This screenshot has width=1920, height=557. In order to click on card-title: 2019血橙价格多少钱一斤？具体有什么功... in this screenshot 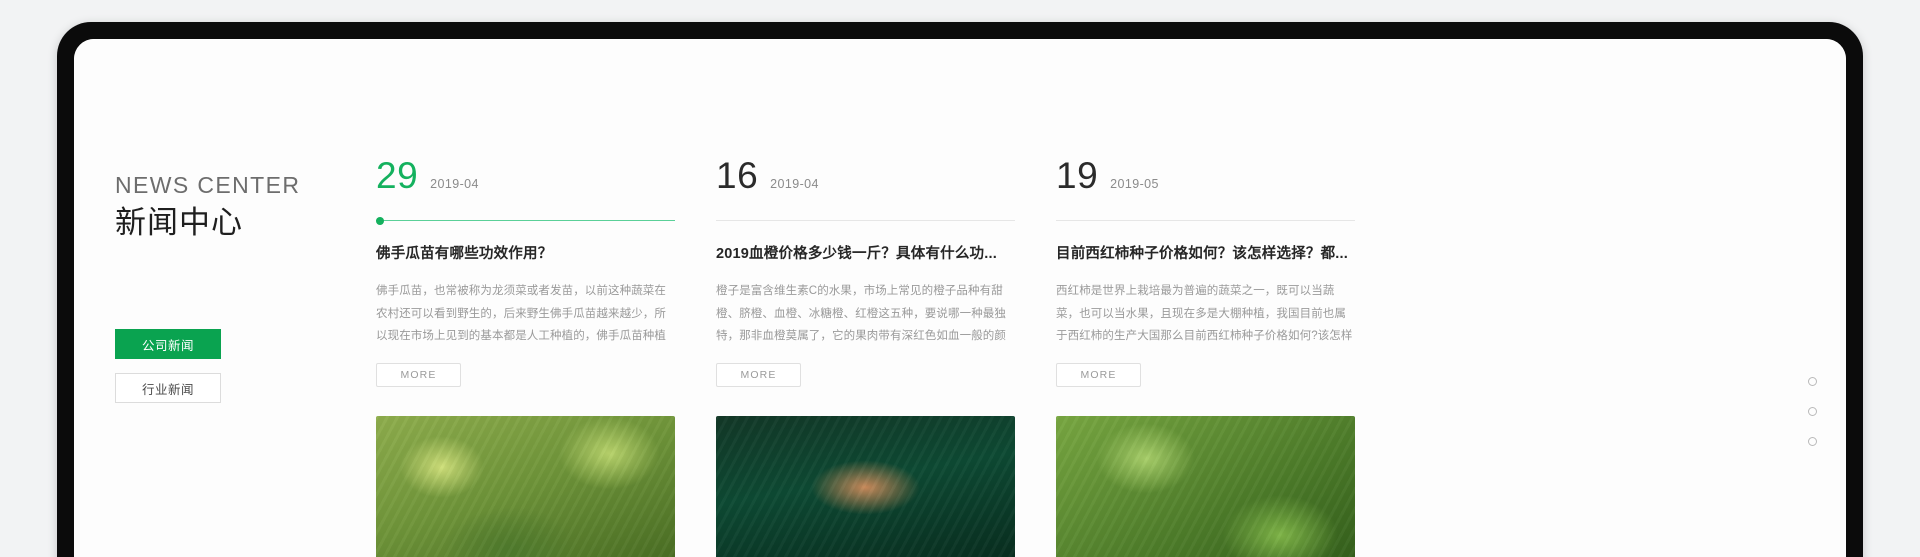, I will do `click(865, 254)`.